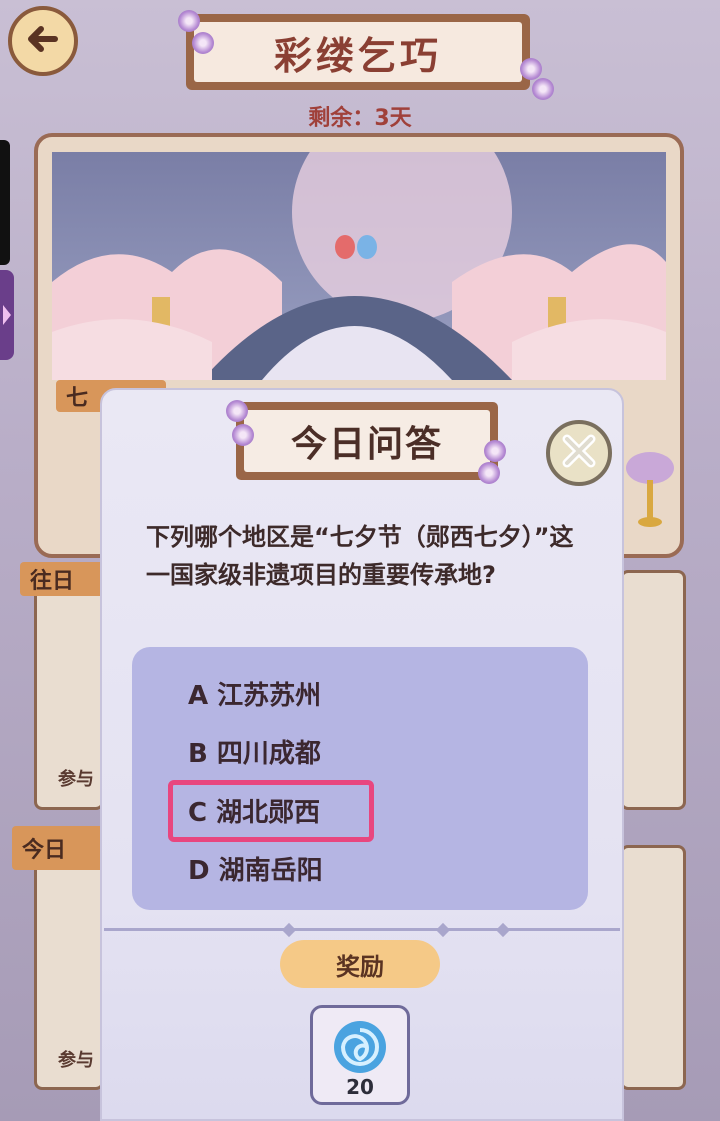 This screenshot has width=720, height=1121. What do you see at coordinates (360, 118) in the screenshot?
I see `remaining-days: 剩余：3天` at bounding box center [360, 118].